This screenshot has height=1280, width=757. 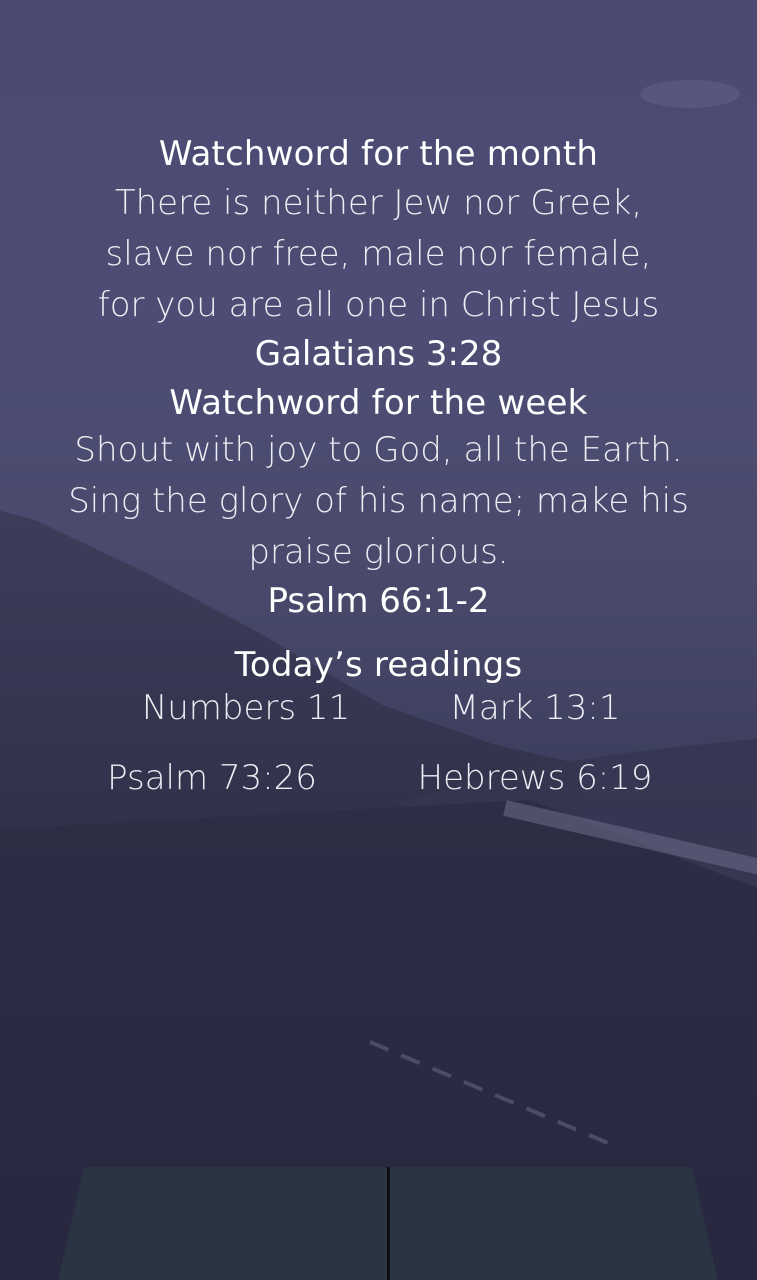 What do you see at coordinates (378, 665) in the screenshot?
I see `readings-heading: Today’s readings` at bounding box center [378, 665].